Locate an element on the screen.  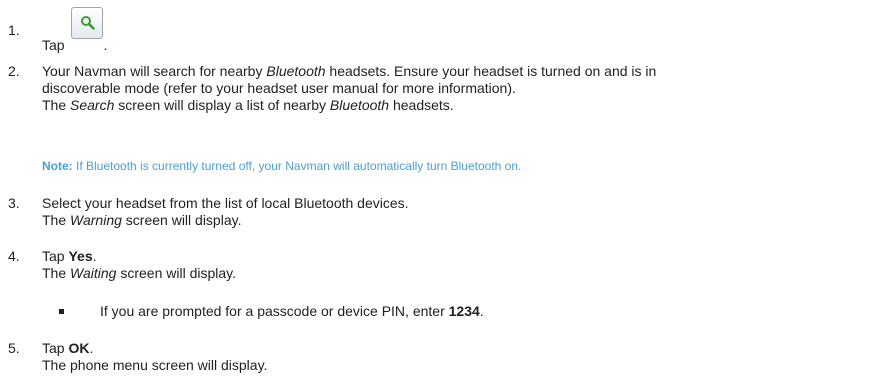
note-label: Note: is located at coordinates (57, 166).